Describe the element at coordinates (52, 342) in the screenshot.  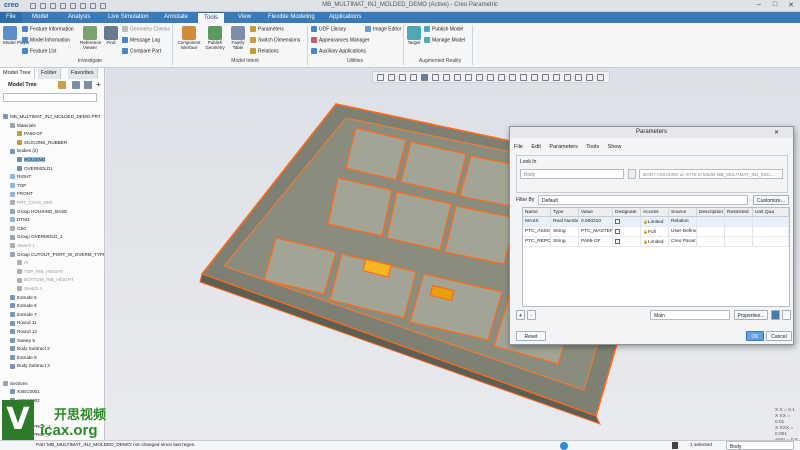
I see `tree-item: Sweep 5` at that location.